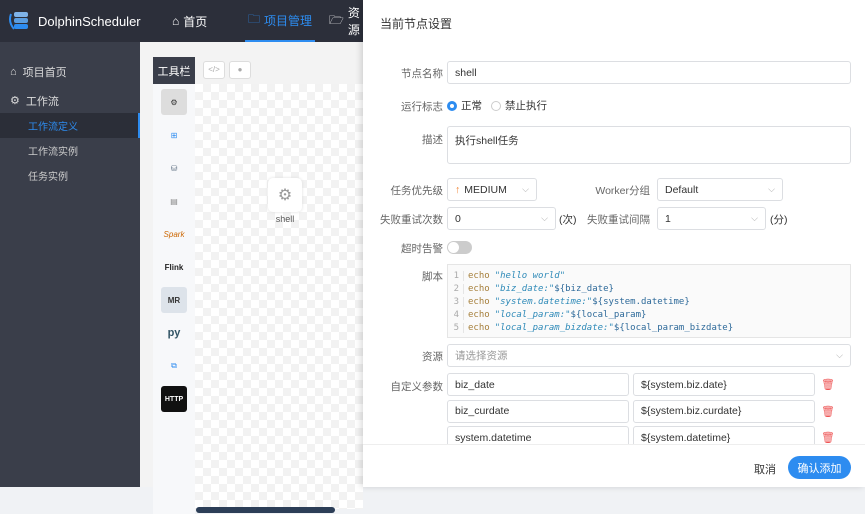 The image size is (865, 514). Describe the element at coordinates (519, 105) in the screenshot. I see `run-flag-forbidden: 禁止执行` at that location.